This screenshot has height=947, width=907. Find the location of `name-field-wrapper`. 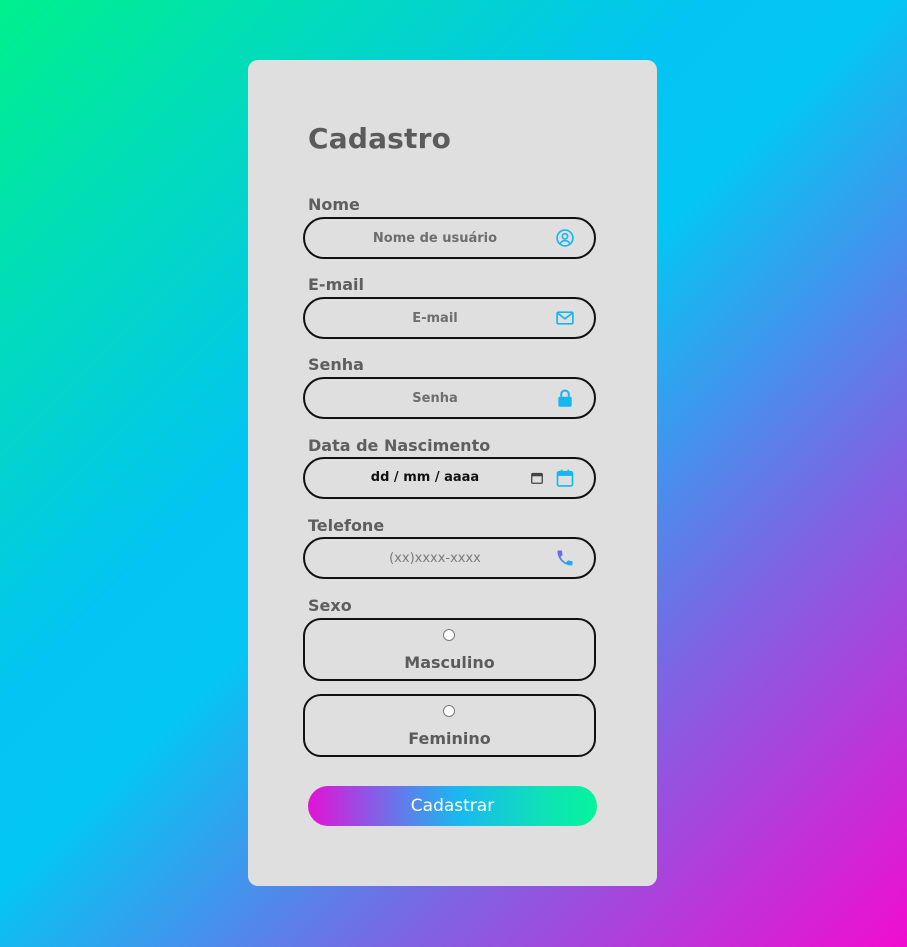

name-field-wrapper is located at coordinates (449, 238).